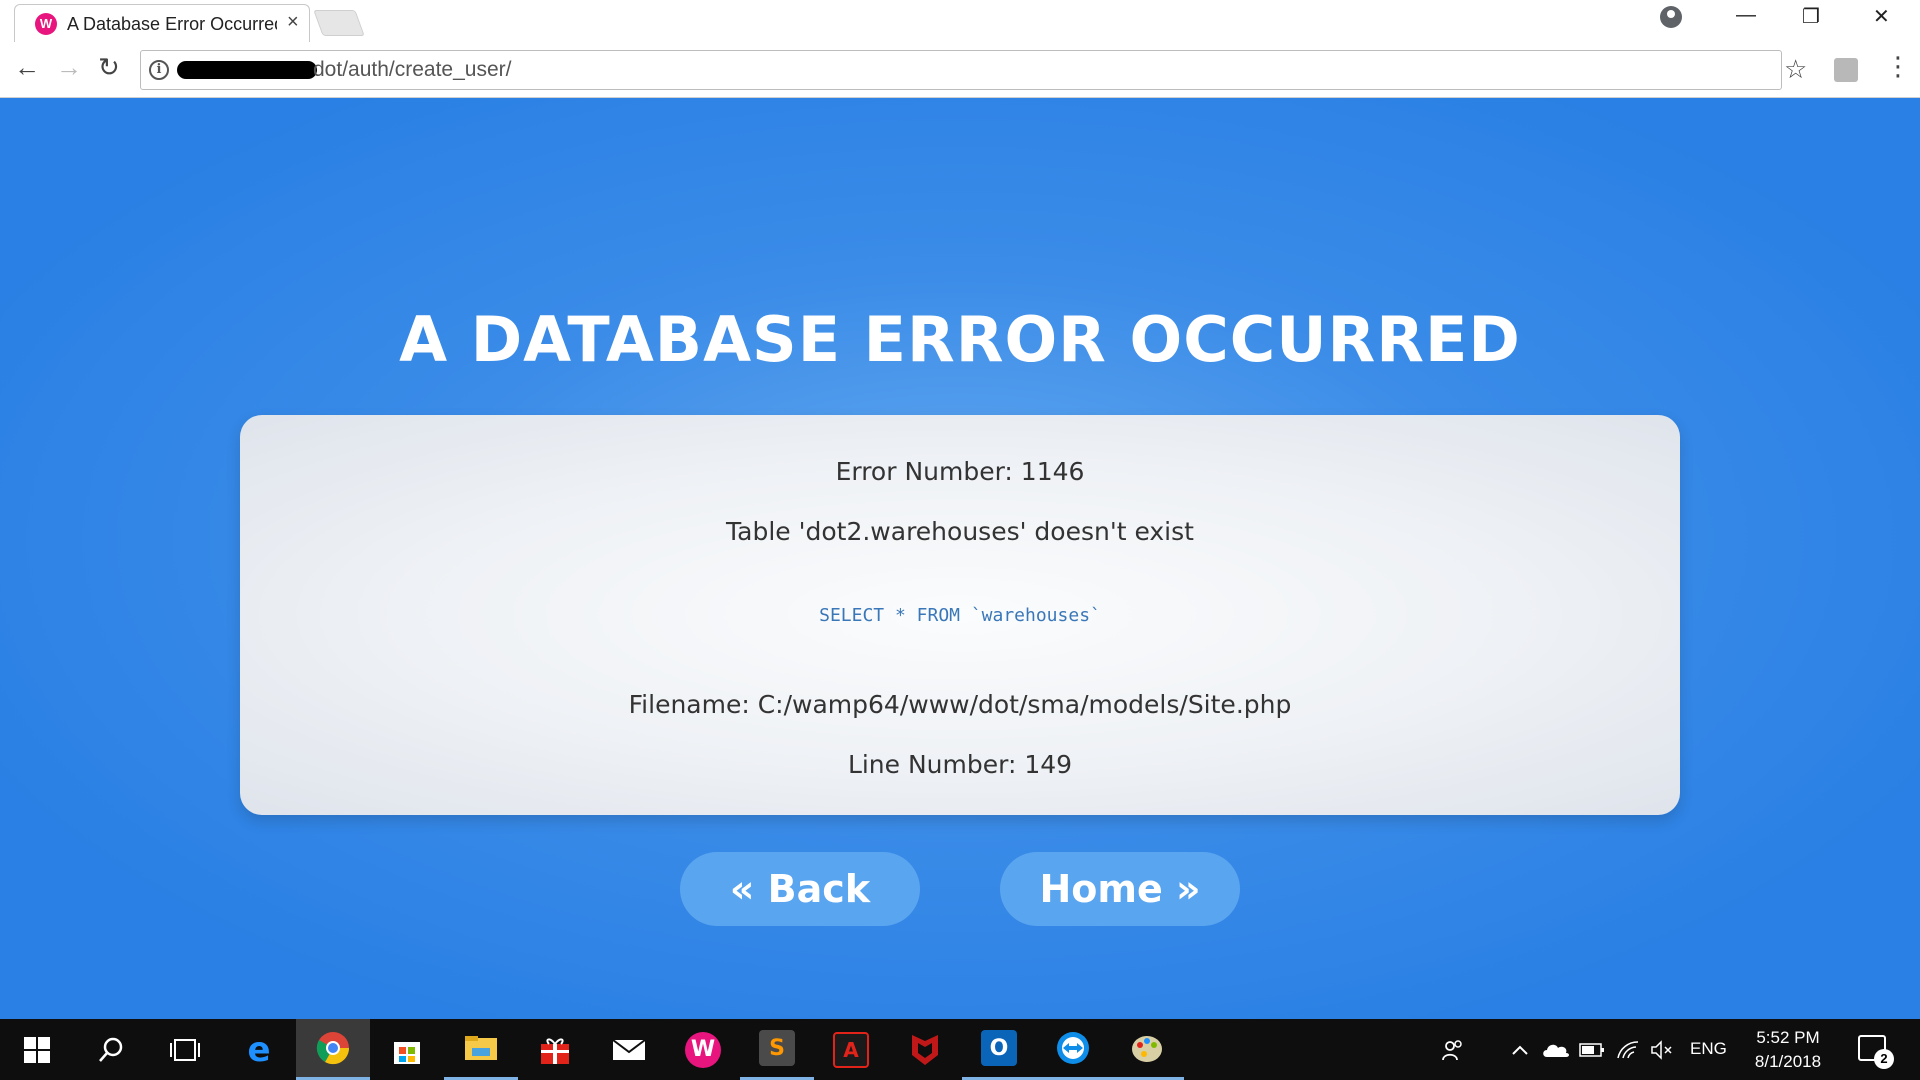 The image size is (1920, 1080). I want to click on mcafee-icon, so click(925, 1049).